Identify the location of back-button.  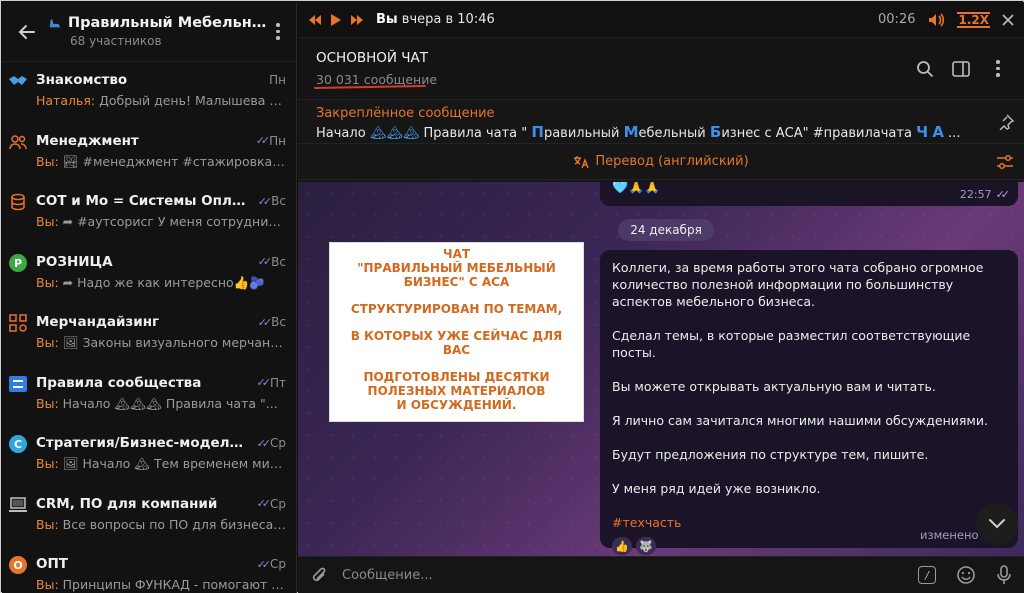
(27, 32).